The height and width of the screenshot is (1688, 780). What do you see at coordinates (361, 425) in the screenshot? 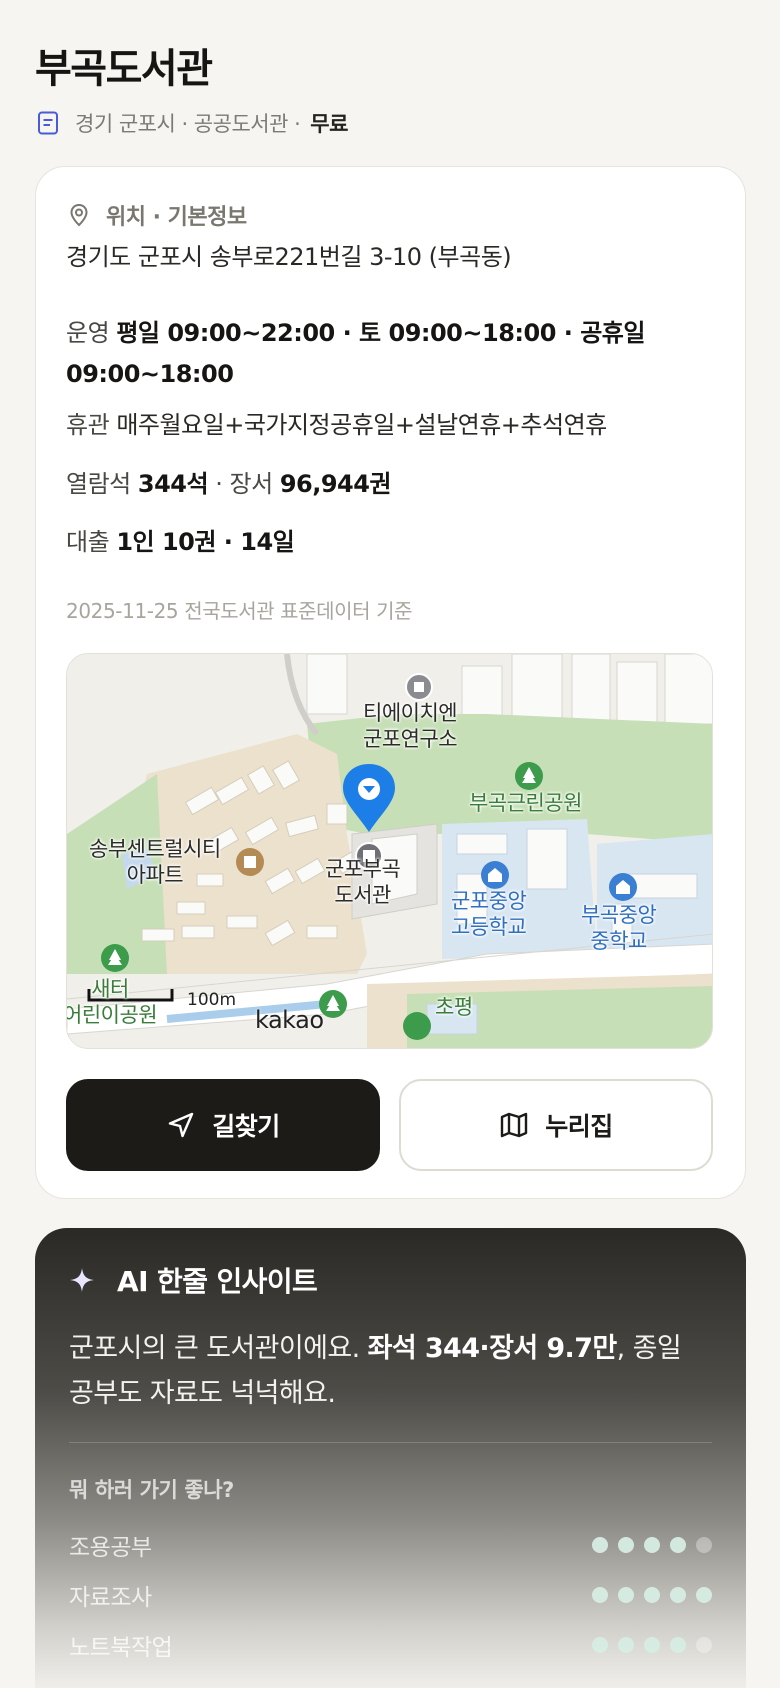
I see `closed-value: 매주월요일+국가지정공휴일+설날연휴+추석연휴` at bounding box center [361, 425].